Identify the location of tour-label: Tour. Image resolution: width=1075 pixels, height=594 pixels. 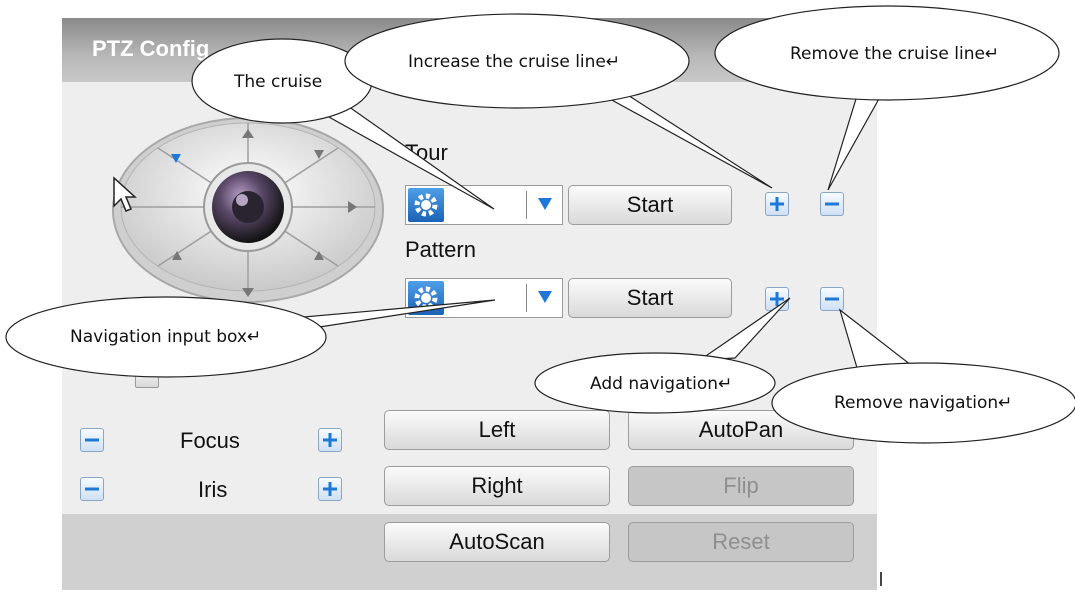
(426, 152).